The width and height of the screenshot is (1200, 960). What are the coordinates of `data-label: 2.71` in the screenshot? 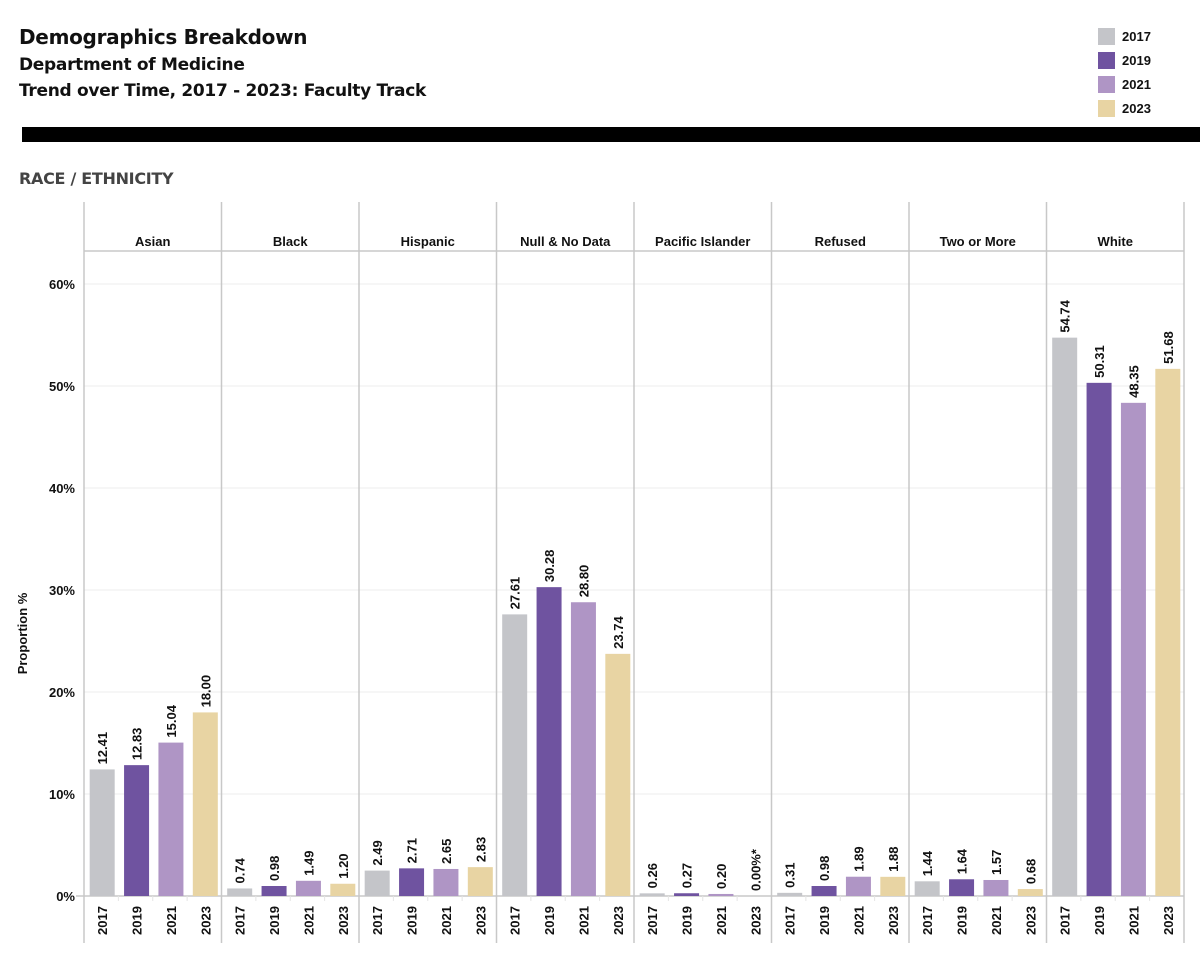 It's located at (412, 850).